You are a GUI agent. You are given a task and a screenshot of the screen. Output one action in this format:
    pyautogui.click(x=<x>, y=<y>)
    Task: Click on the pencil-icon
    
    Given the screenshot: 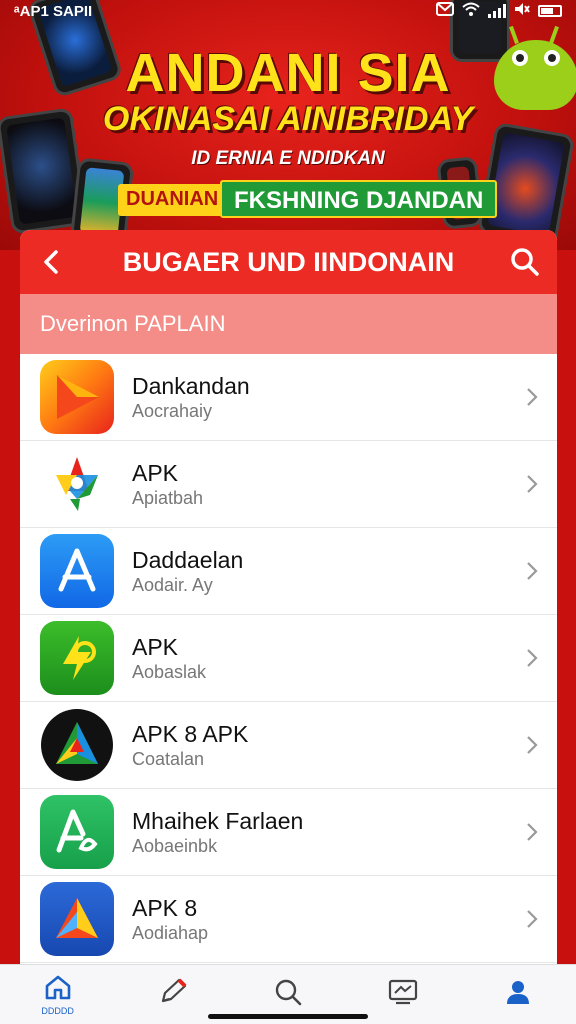 What is the action you would take?
    pyautogui.click(x=173, y=994)
    